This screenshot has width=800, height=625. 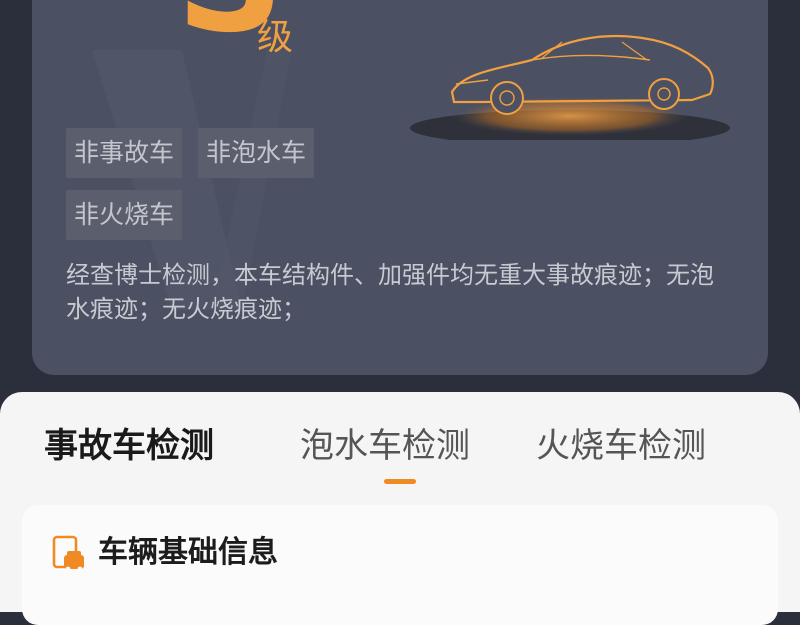 I want to click on tab-fire-inspection: 火烧车检测, so click(x=621, y=446).